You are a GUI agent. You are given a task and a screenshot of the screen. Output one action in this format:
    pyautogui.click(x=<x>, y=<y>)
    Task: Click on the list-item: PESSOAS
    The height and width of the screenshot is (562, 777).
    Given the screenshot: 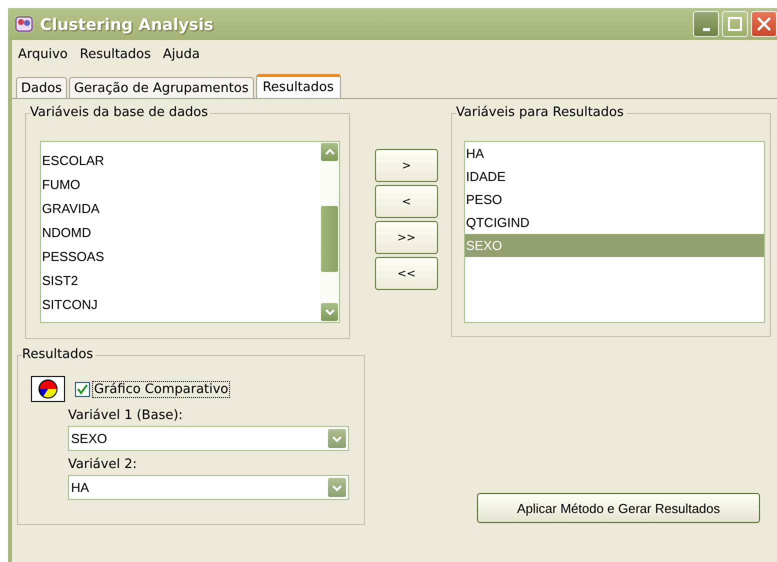 What is the action you would take?
    pyautogui.click(x=180, y=257)
    